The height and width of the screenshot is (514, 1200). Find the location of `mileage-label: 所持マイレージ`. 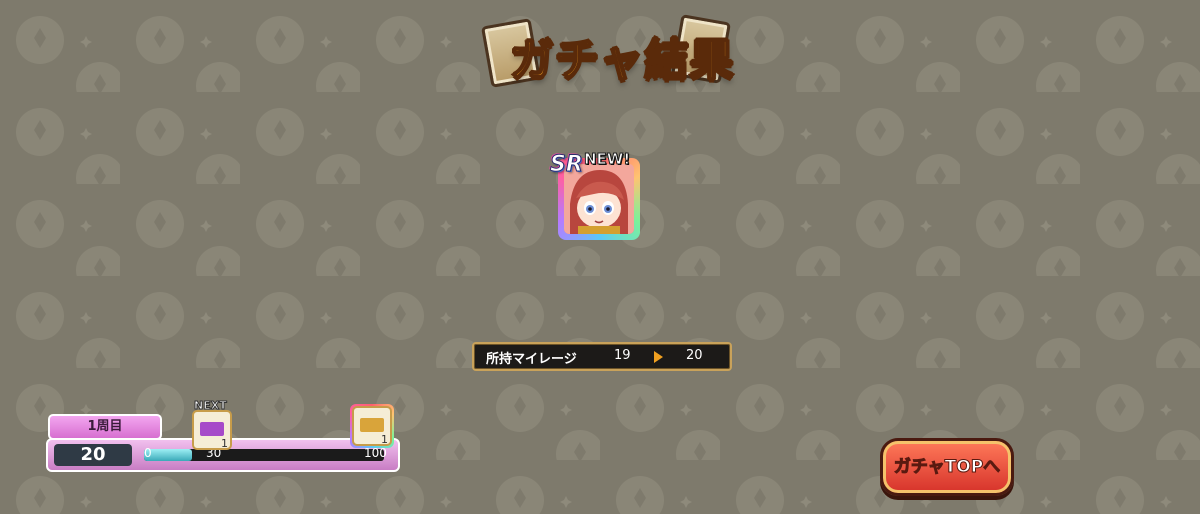

mileage-label: 所持マイレージ is located at coordinates (531, 359).